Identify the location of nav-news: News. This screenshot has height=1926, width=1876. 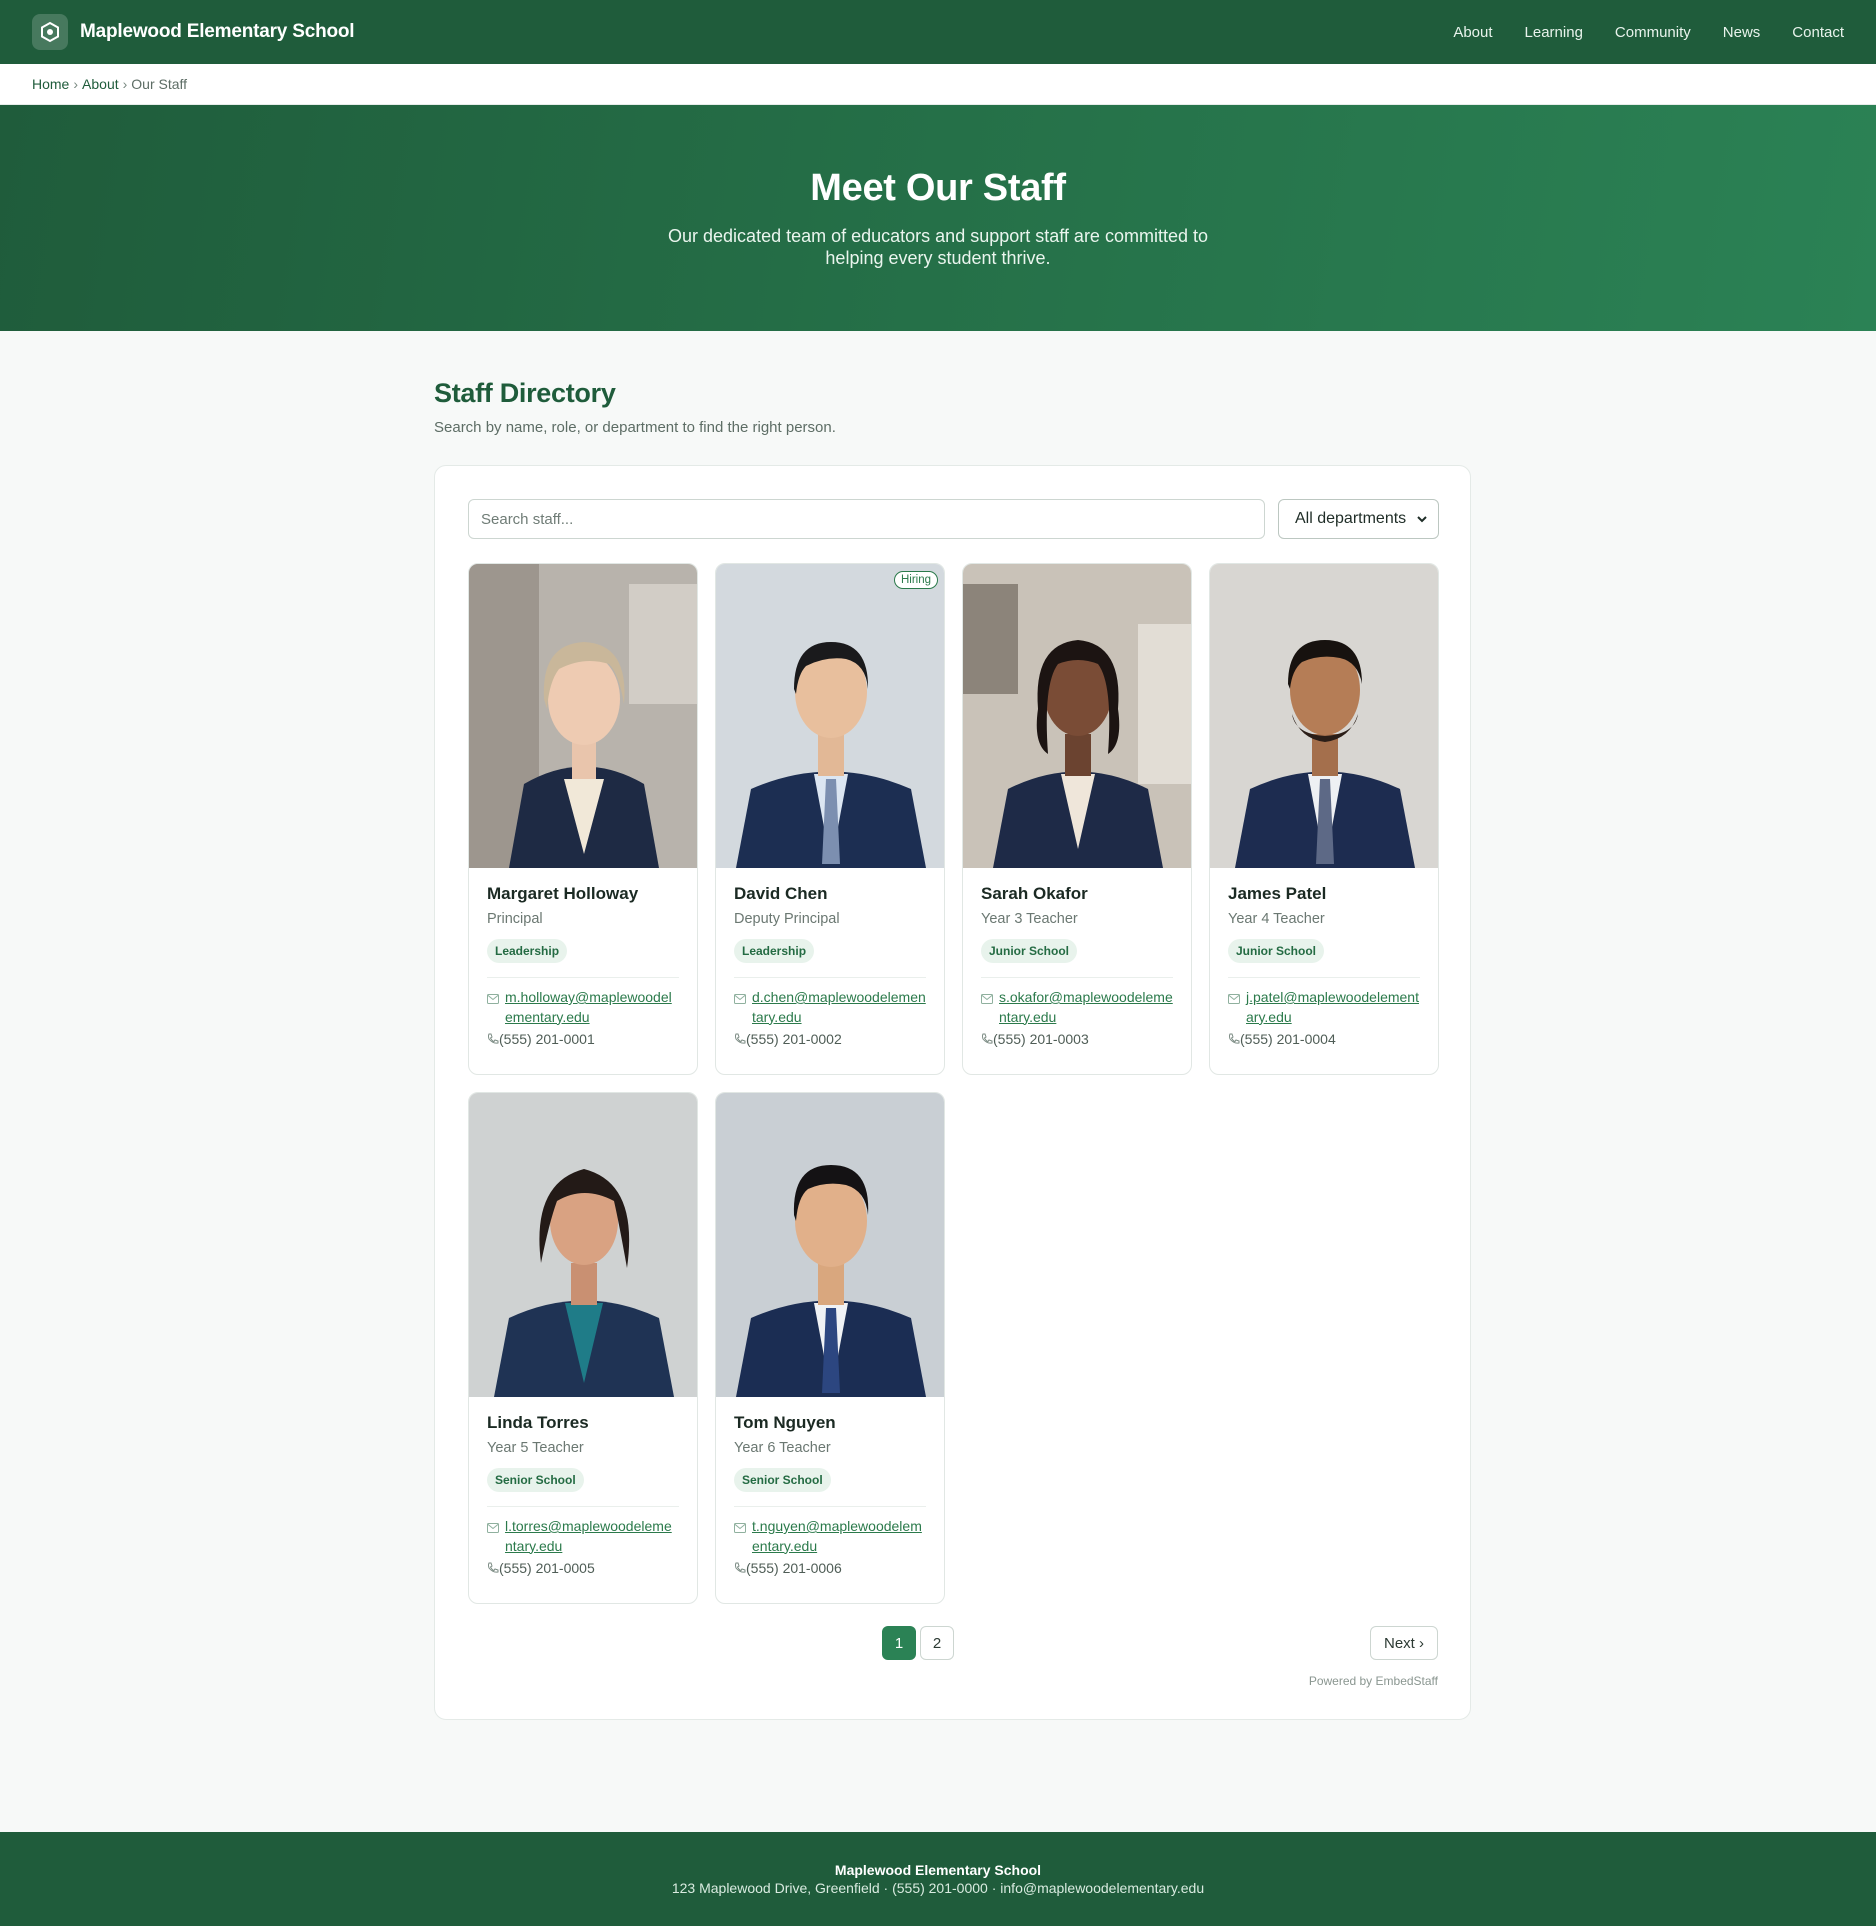
(1742, 32).